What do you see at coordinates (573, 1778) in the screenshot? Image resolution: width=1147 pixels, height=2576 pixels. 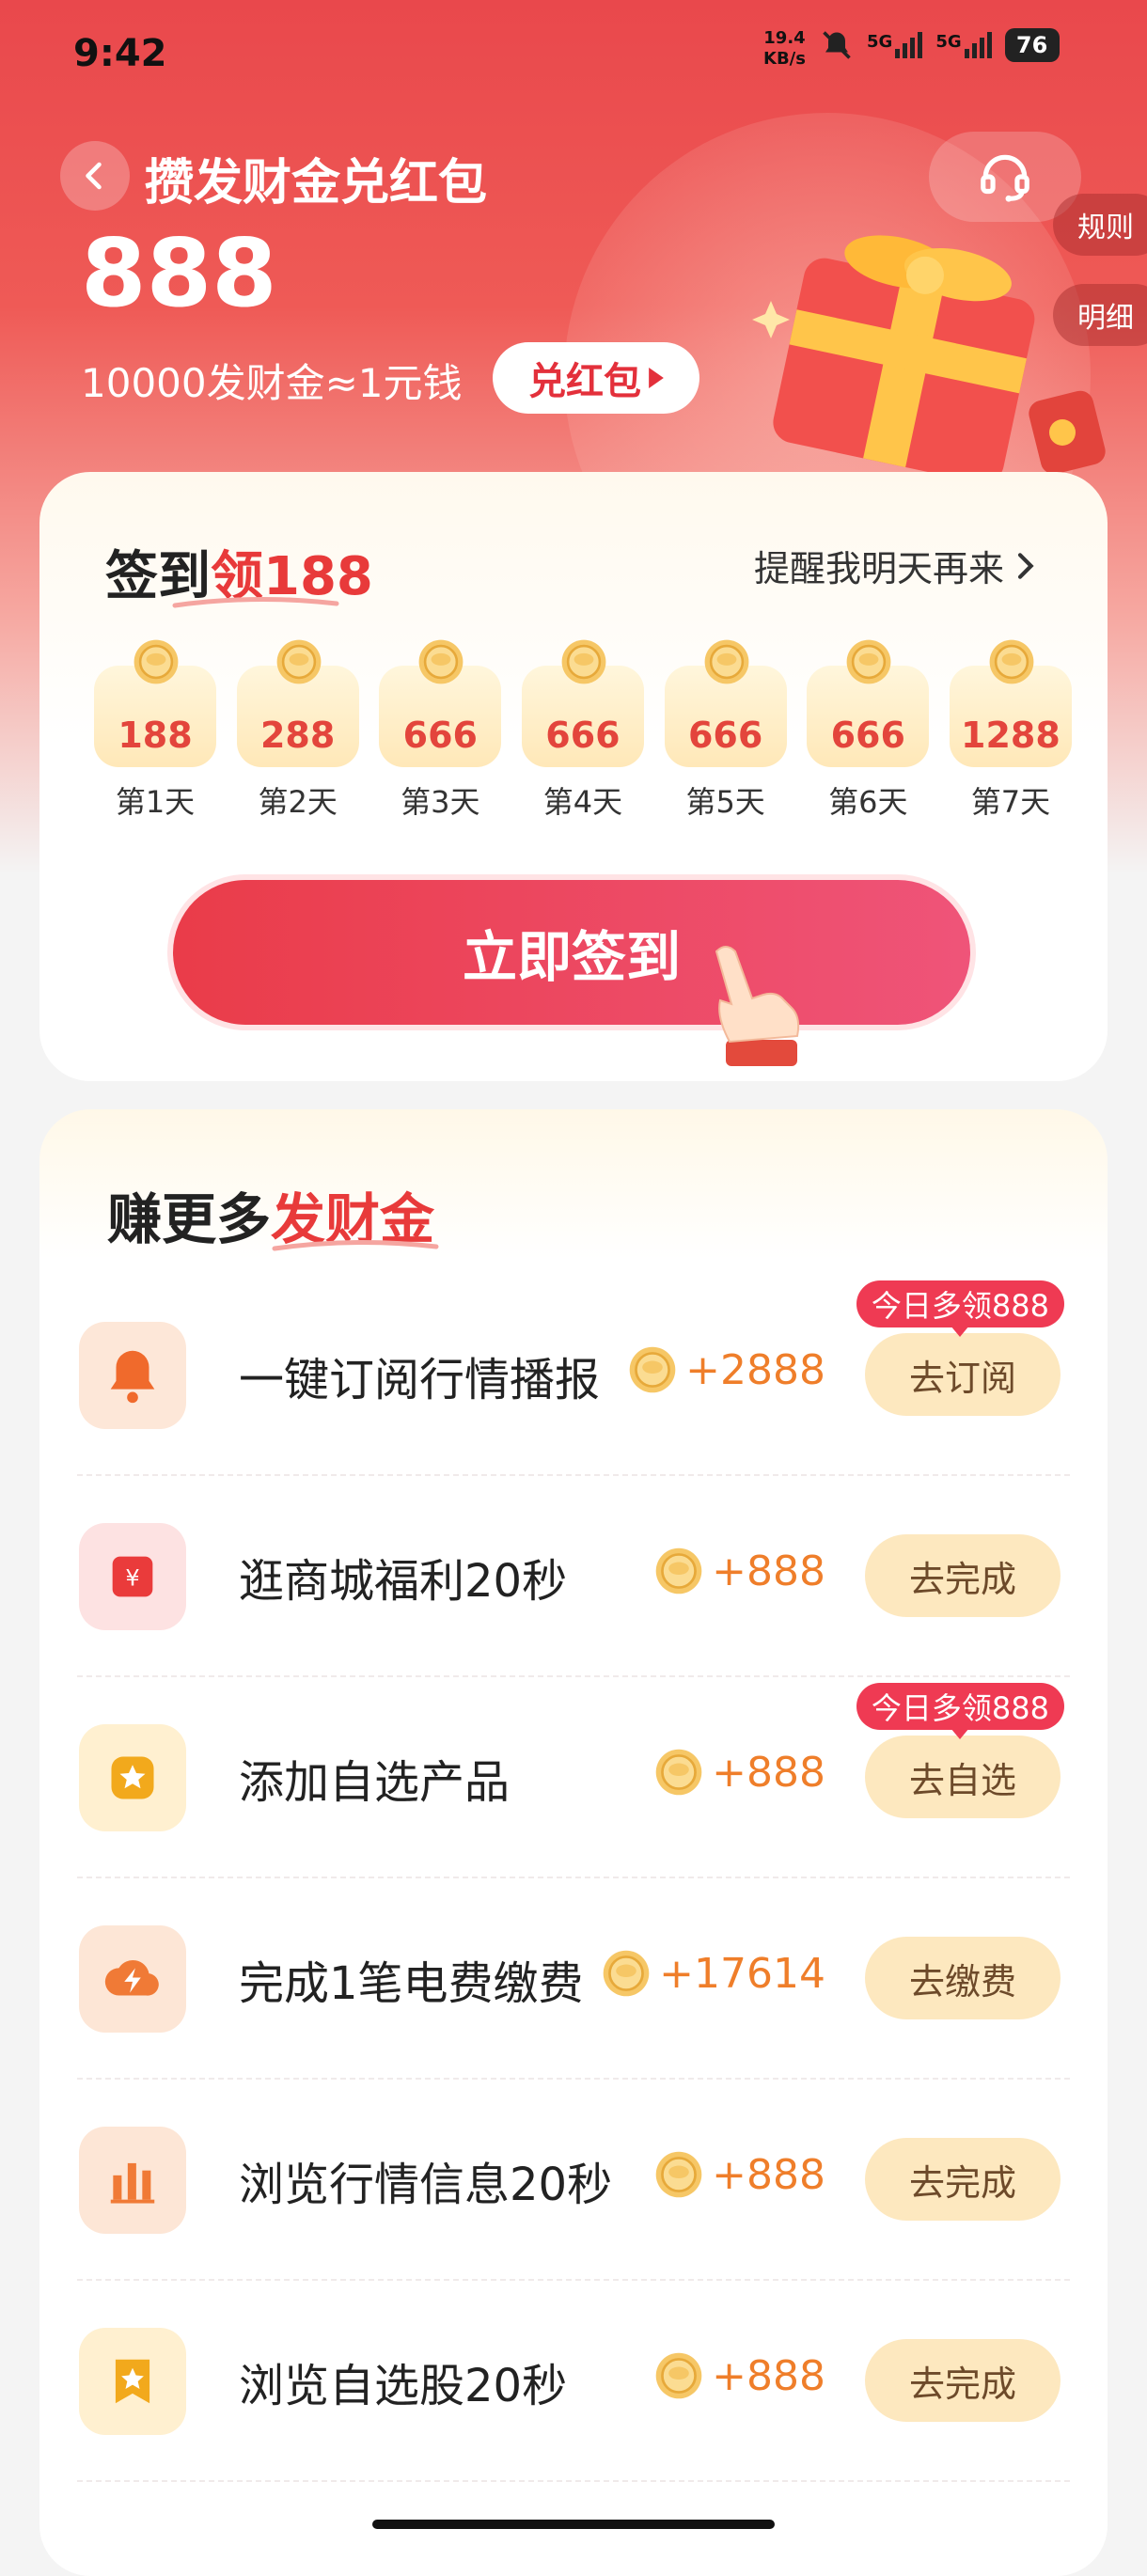 I see `task-row: 添加自选产品 +888 去自选 今日多领888` at bounding box center [573, 1778].